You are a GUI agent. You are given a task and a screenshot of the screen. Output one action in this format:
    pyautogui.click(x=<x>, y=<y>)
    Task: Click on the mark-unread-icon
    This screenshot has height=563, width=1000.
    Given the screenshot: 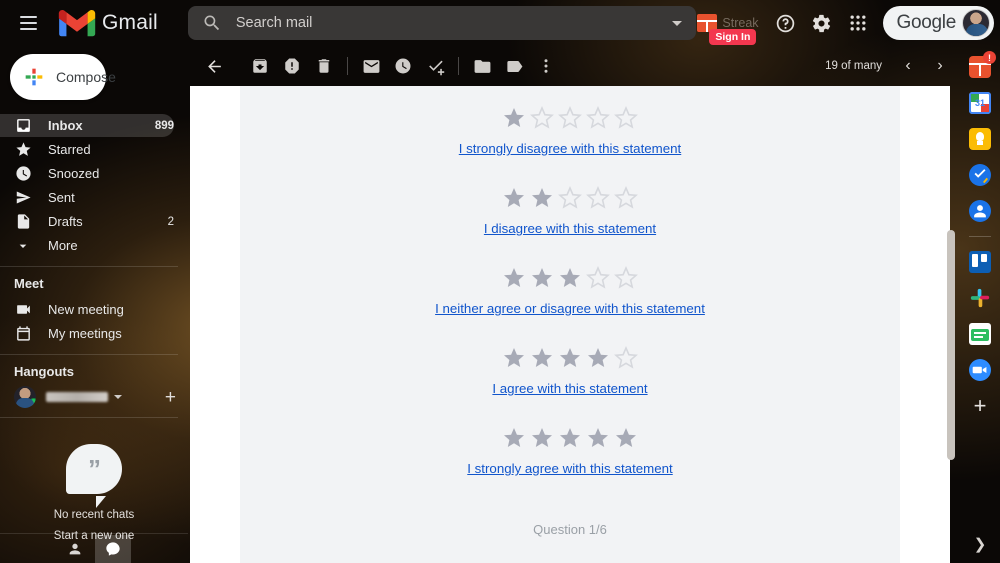 What is the action you would take?
    pyautogui.click(x=371, y=66)
    